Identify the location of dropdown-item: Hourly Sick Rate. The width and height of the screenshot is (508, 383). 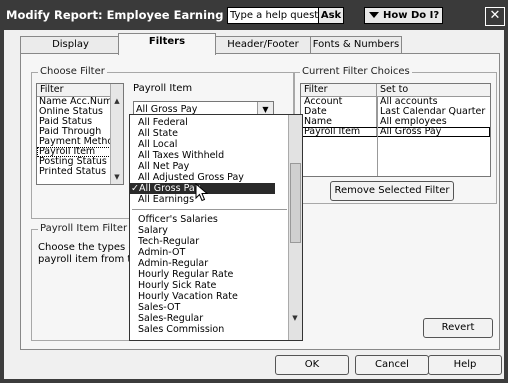
(173, 285).